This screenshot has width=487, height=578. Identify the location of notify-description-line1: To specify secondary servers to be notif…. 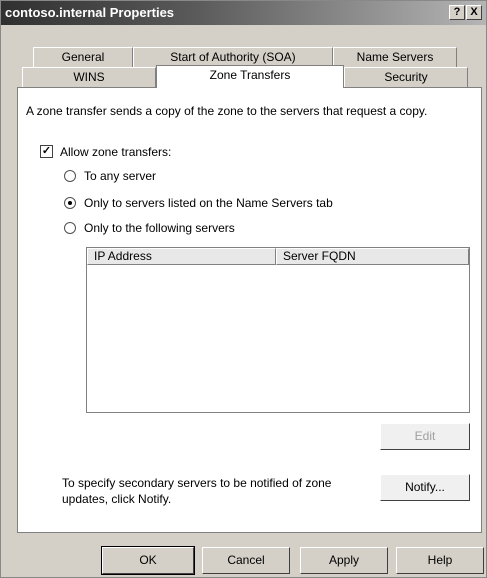
(197, 483).